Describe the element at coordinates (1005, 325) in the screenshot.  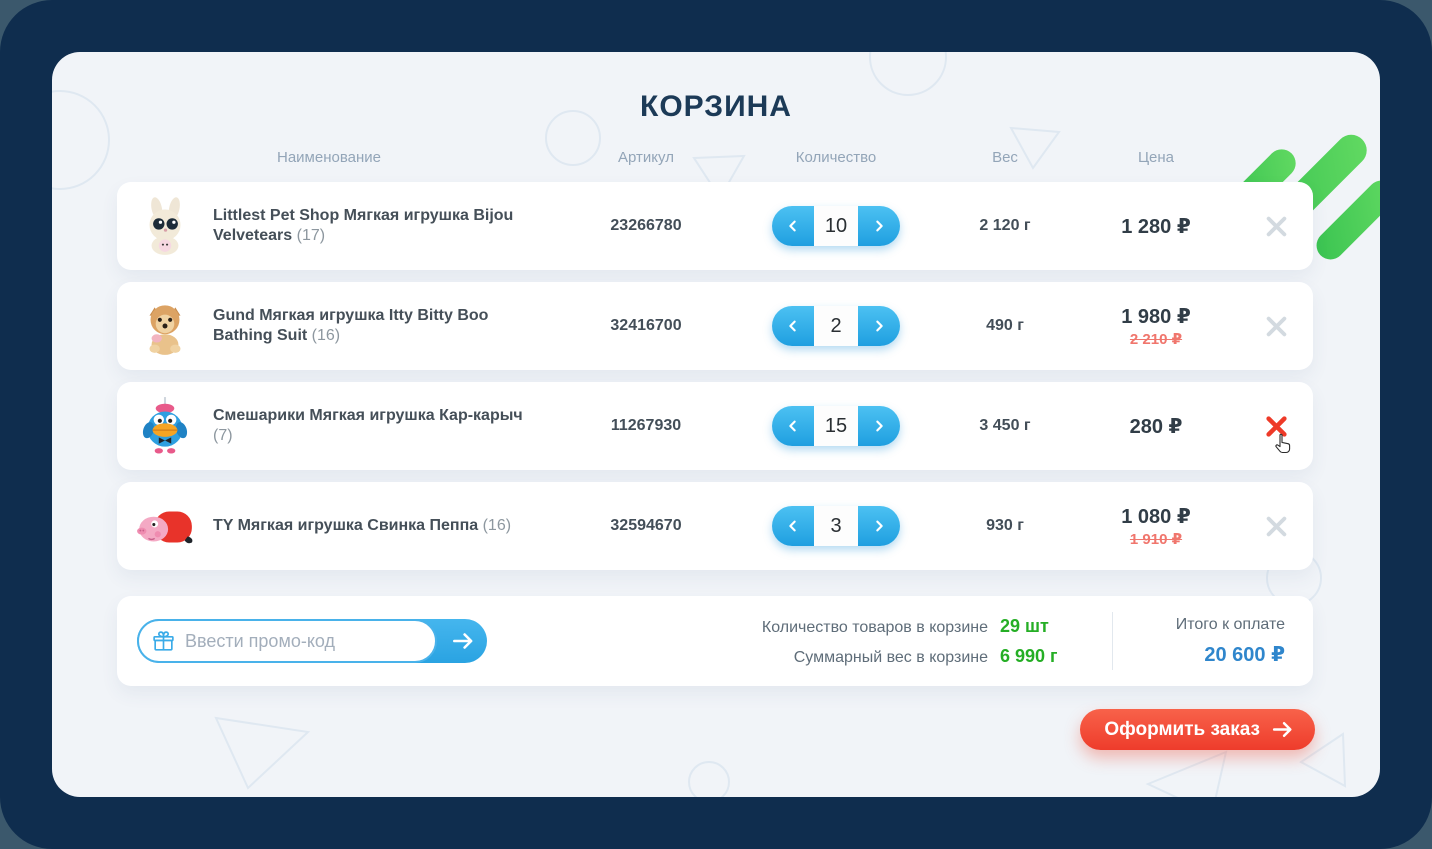
I see `product-weight: 490 г` at that location.